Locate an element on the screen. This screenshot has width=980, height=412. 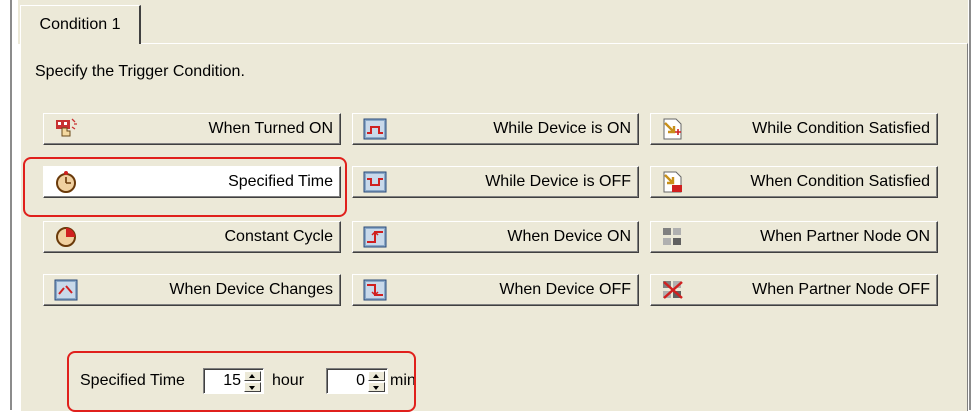
tab-condition-1: Condition 1 is located at coordinates (80, 24).